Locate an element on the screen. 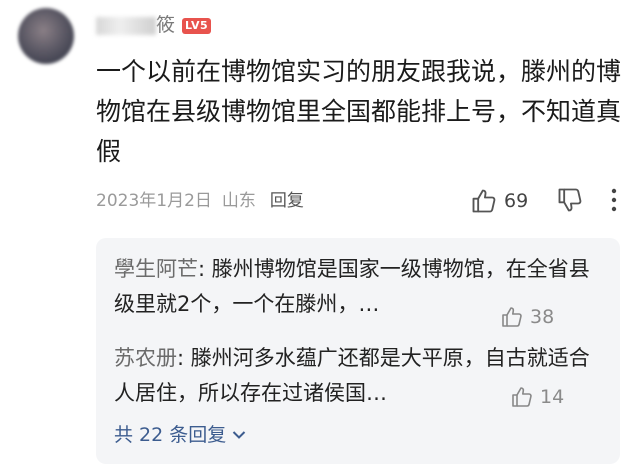 The image size is (640, 472). dislike-button is located at coordinates (570, 202).